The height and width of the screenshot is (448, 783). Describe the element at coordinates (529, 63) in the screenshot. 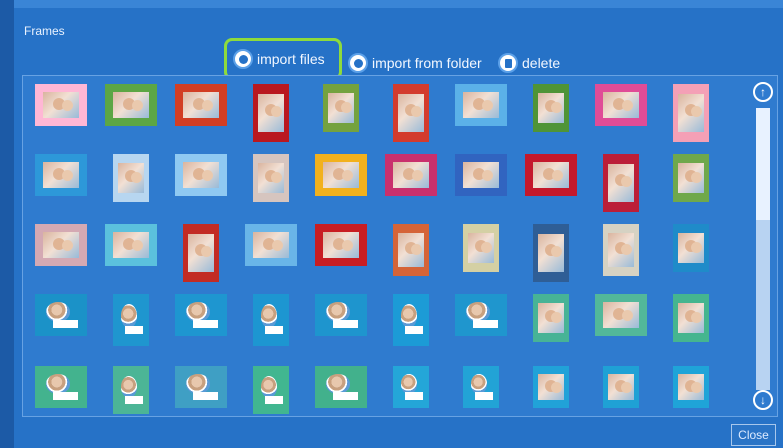

I see `delete-button: delete` at that location.